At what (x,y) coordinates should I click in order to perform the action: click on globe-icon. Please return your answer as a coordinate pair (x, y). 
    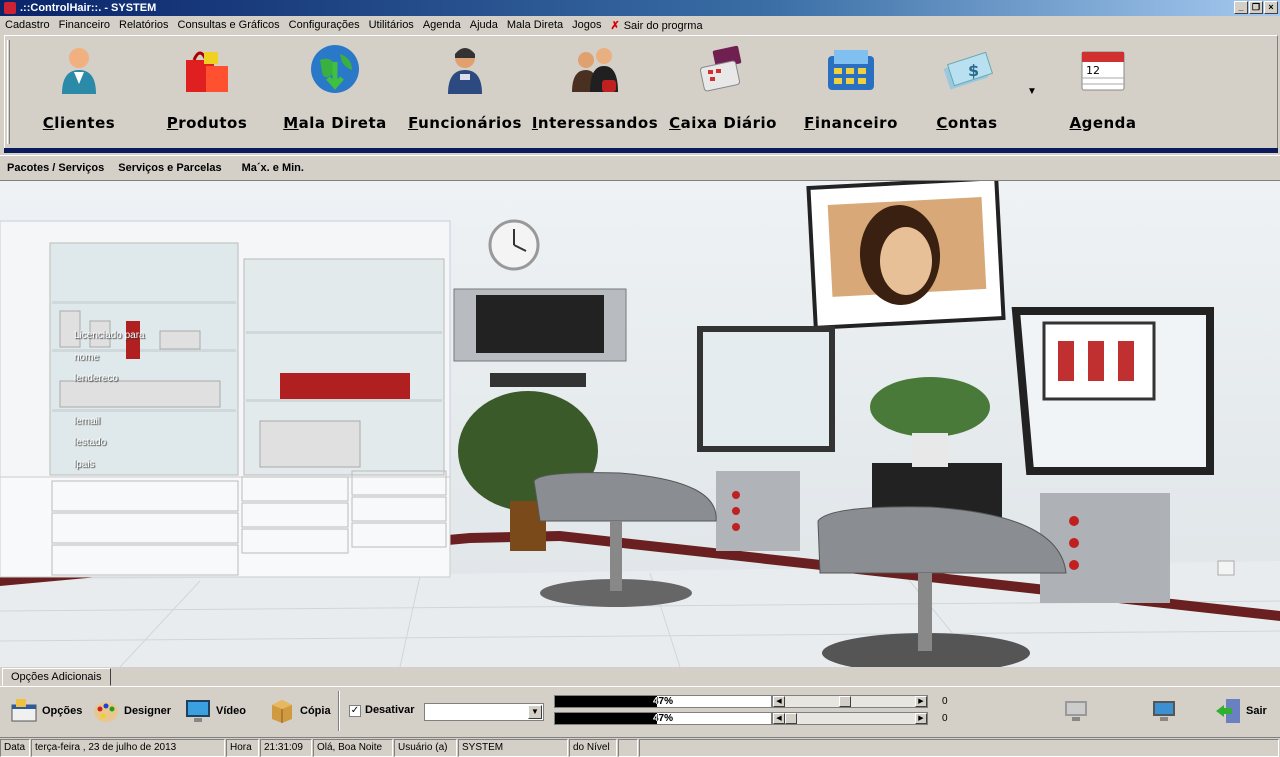
    Looking at the image, I should click on (335, 69).